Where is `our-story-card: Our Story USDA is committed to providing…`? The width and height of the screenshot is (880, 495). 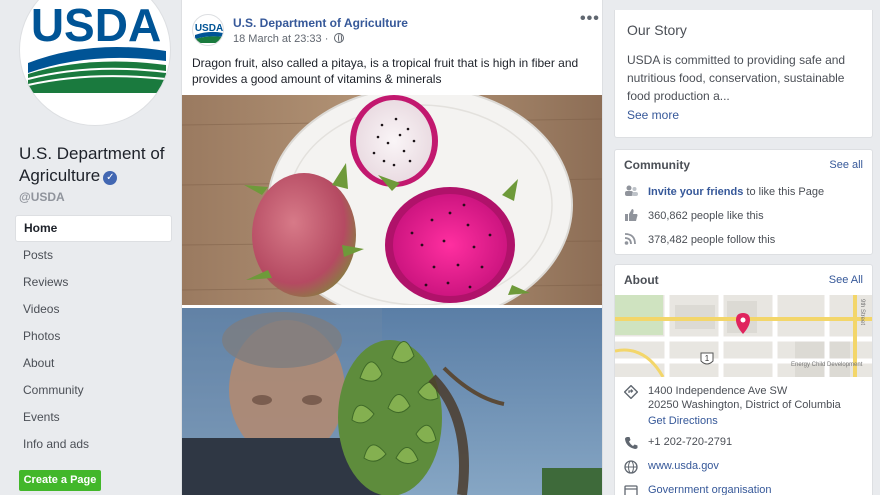 our-story-card: Our Story USDA is committed to providing… is located at coordinates (743, 74).